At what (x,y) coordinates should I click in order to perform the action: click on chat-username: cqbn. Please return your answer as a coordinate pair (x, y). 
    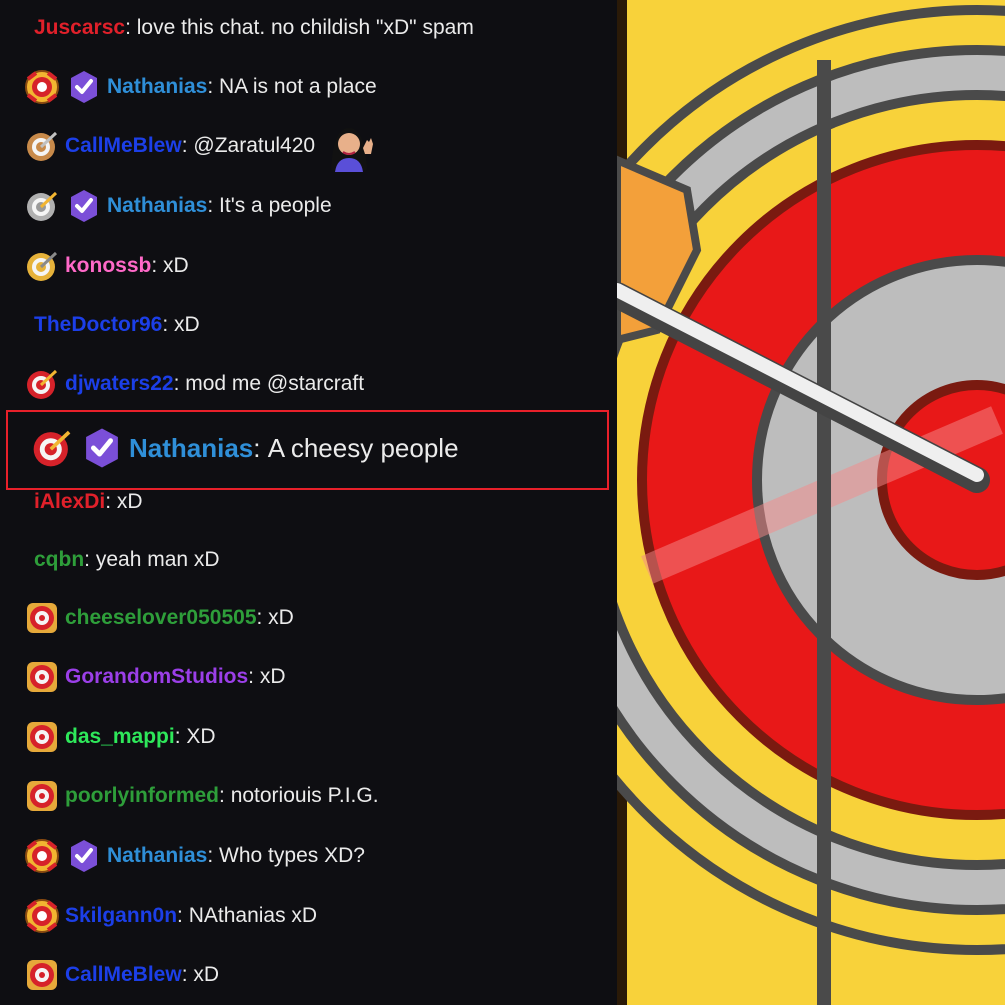
    Looking at the image, I should click on (59, 560).